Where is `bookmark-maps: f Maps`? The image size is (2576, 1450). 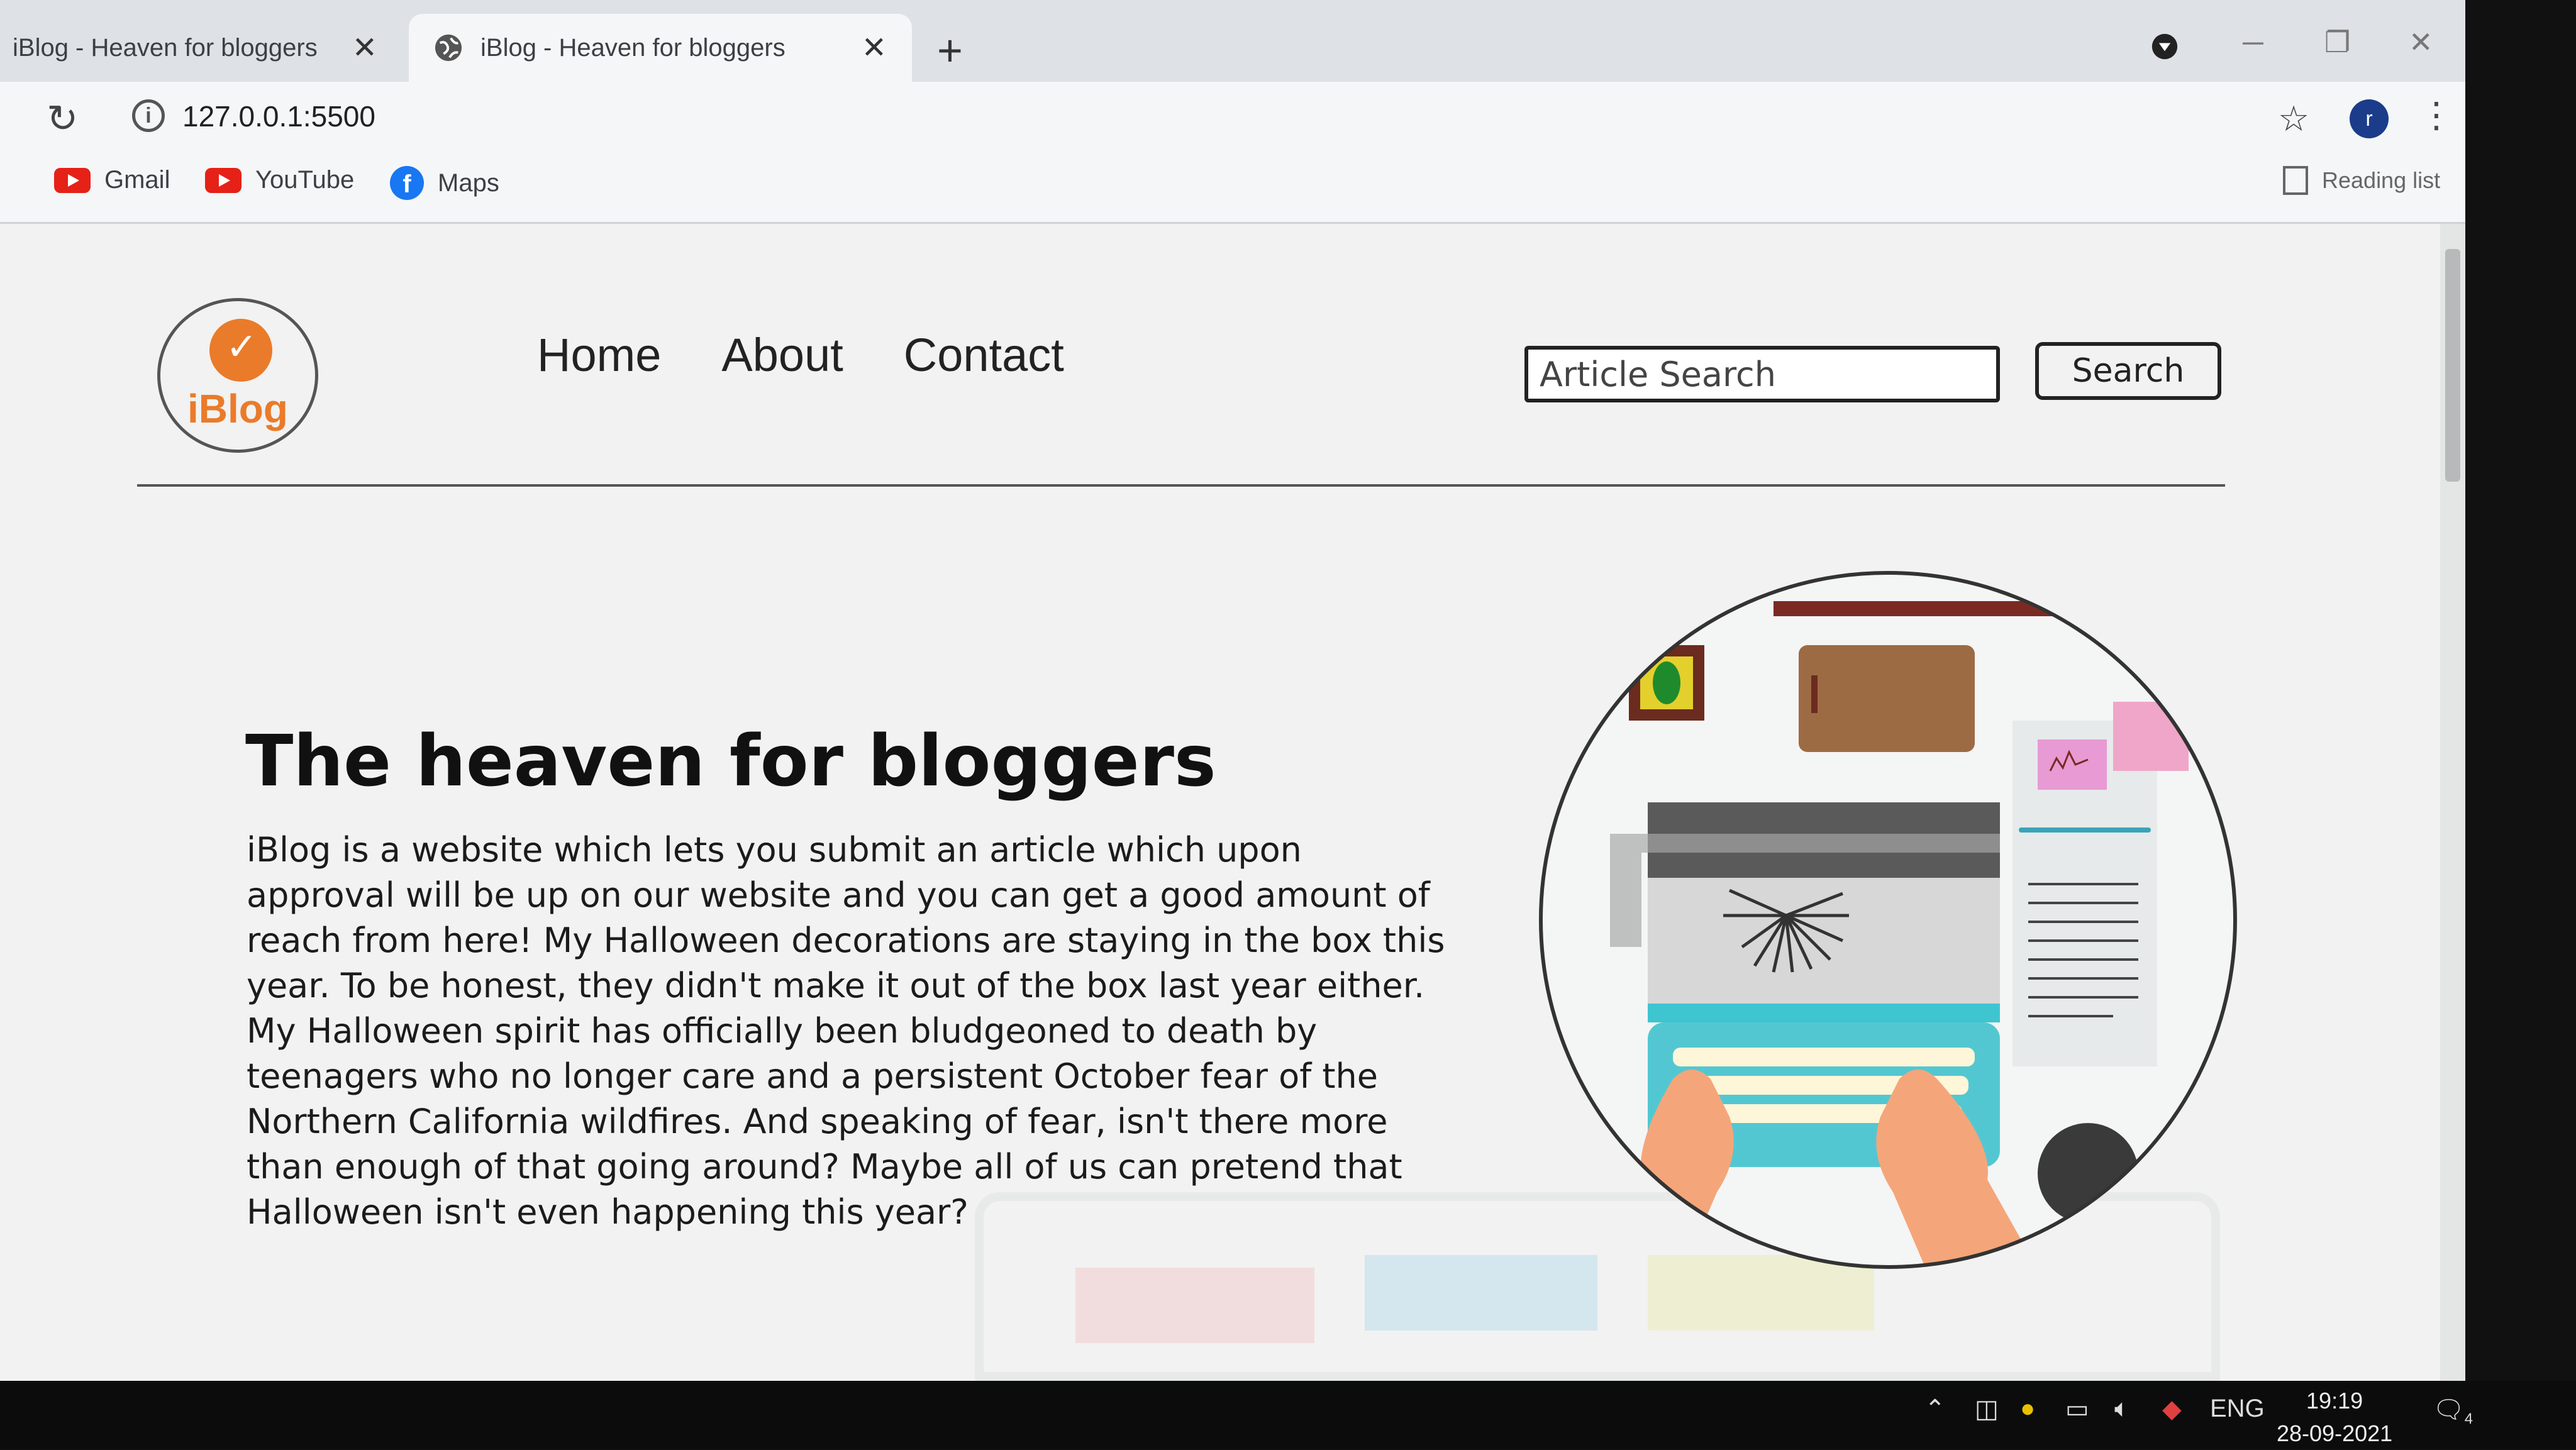
bookmark-maps: f Maps is located at coordinates (444, 183).